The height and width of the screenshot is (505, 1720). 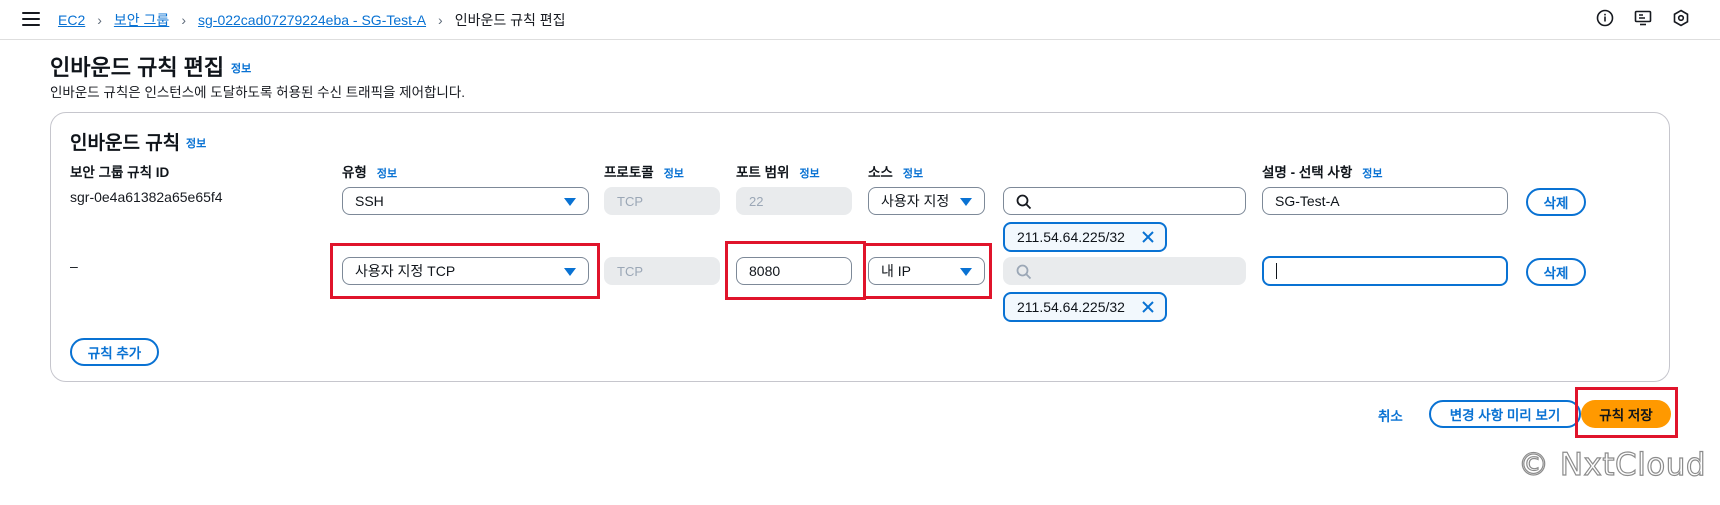 What do you see at coordinates (896, 172) in the screenshot?
I see `column-header-source: 소스 정보` at bounding box center [896, 172].